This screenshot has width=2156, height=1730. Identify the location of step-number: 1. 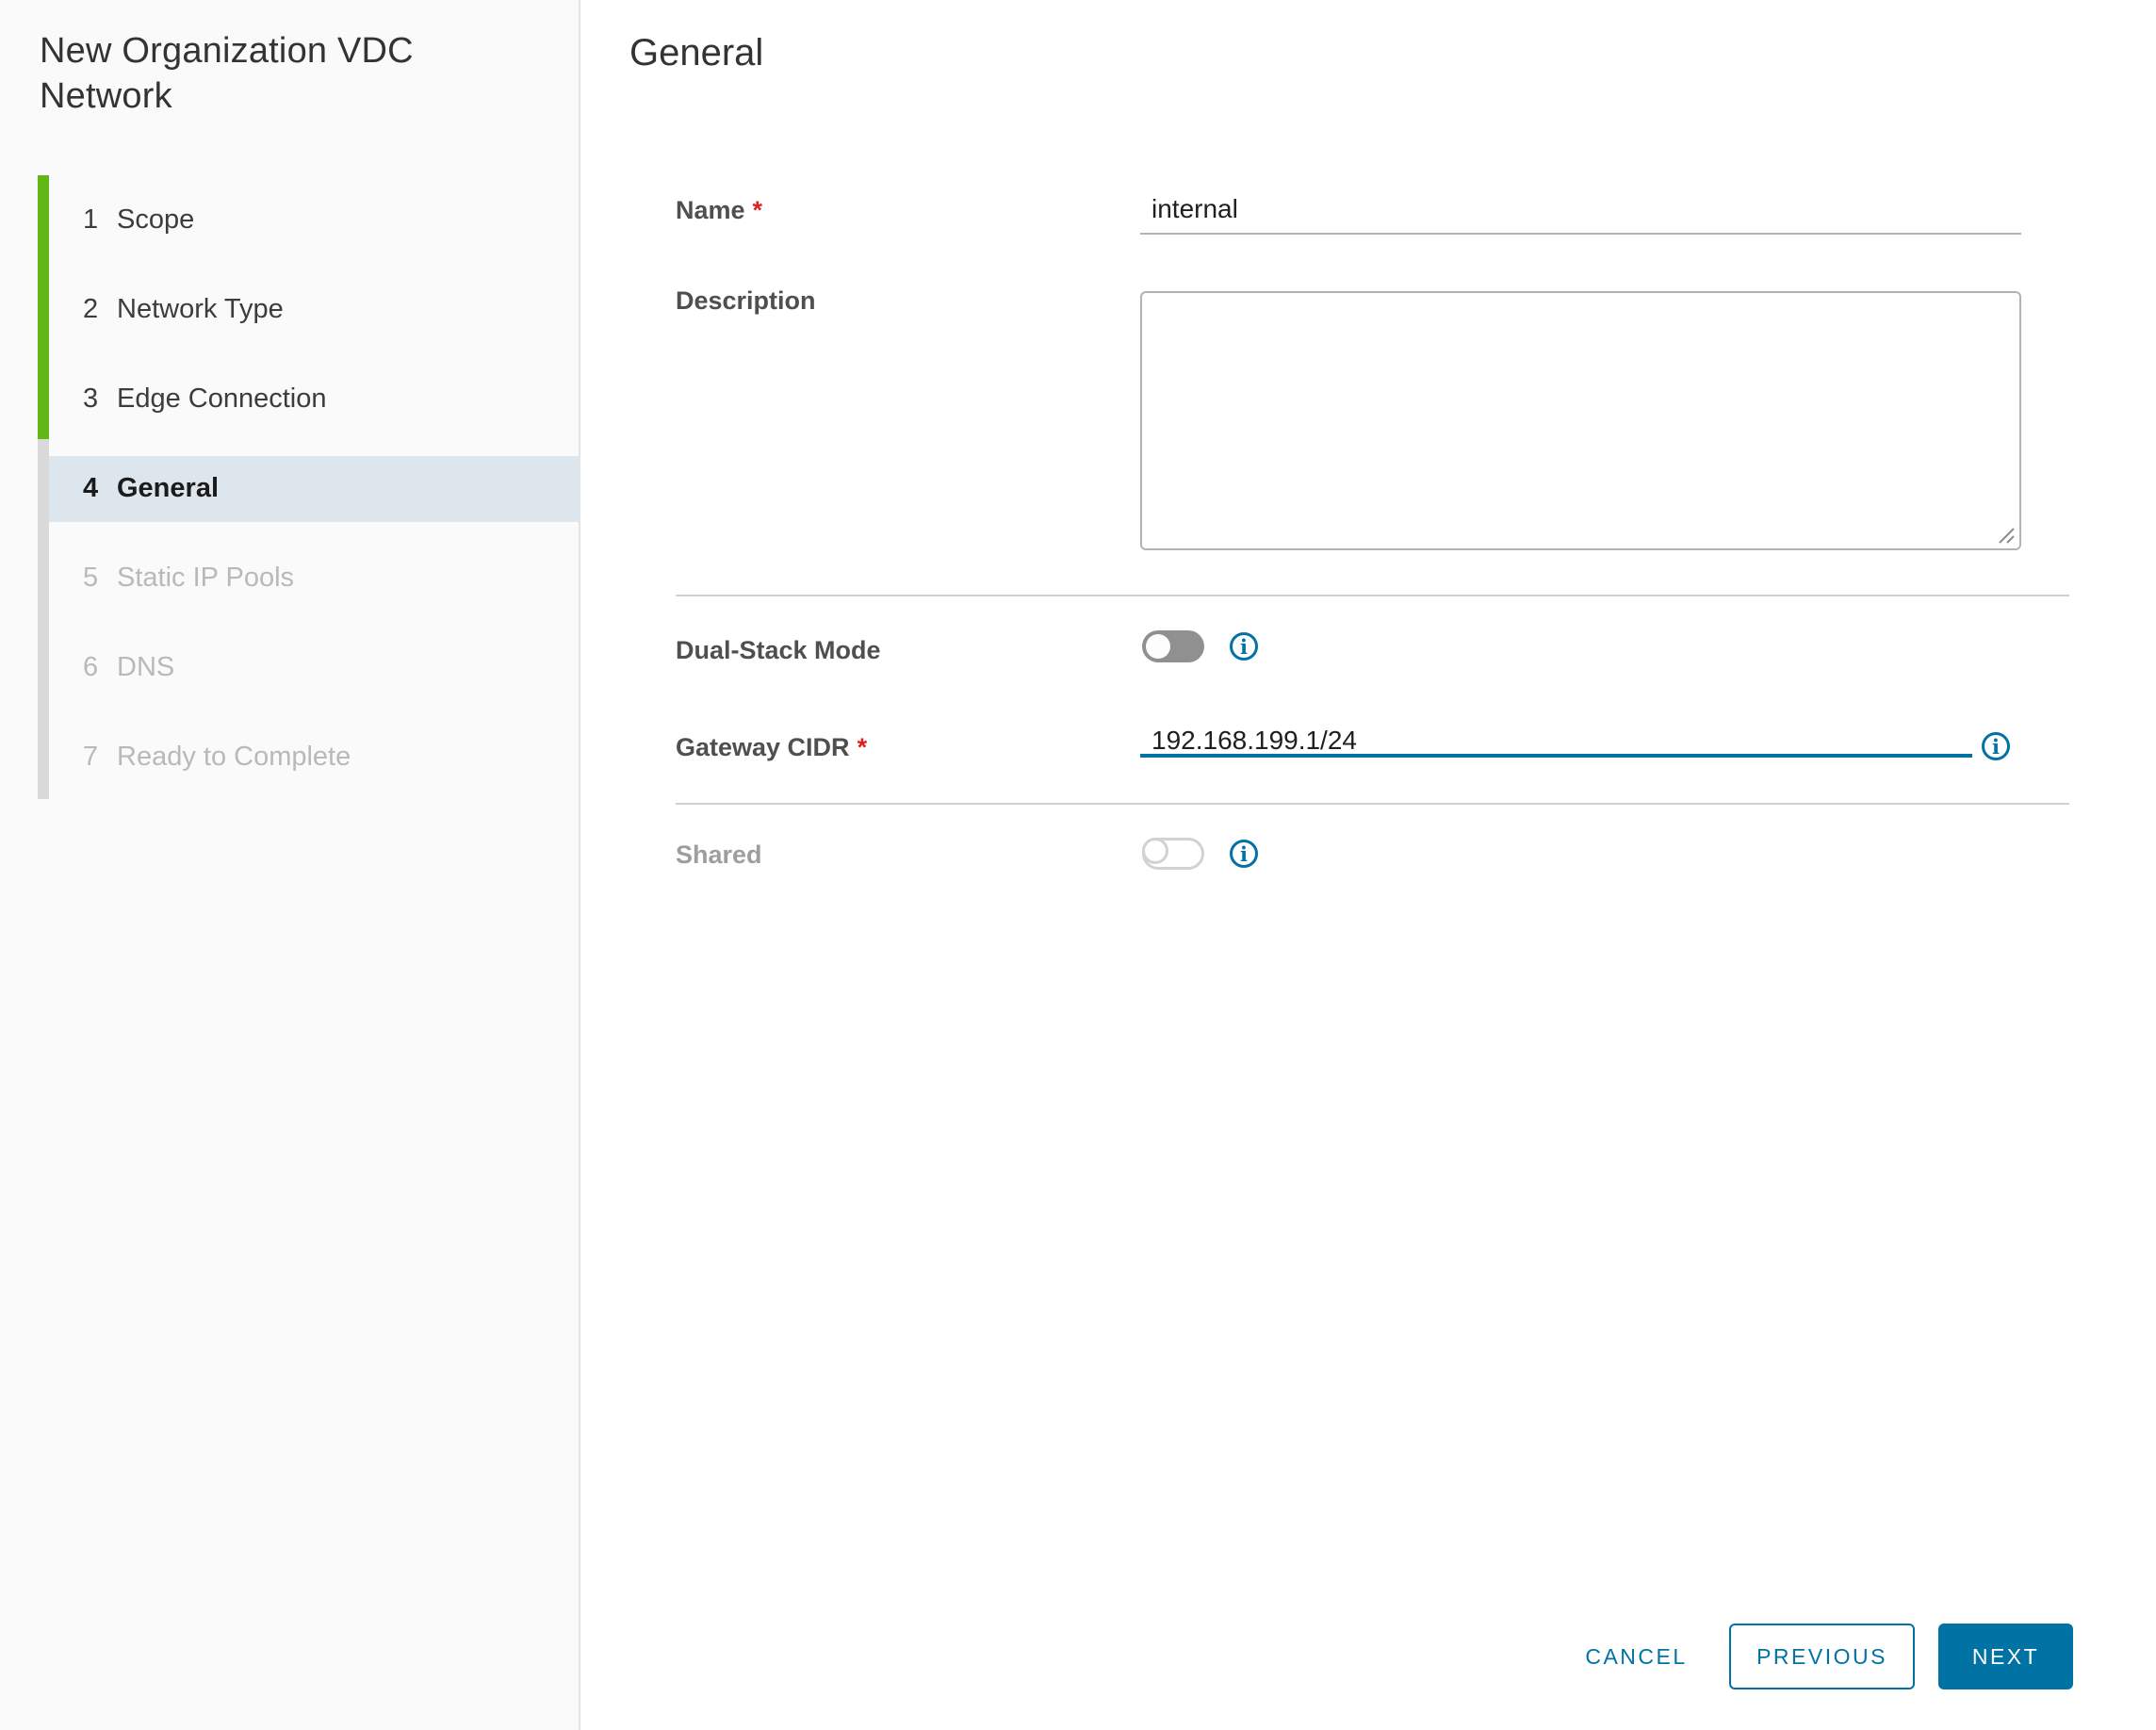
(91, 219).